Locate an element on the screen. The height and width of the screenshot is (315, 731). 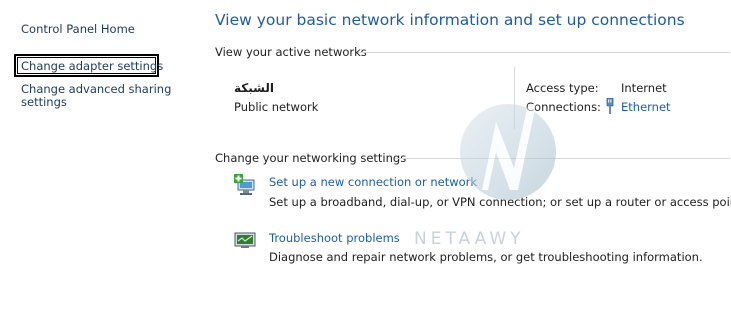
change-adapter-settings-link: Change adapter settings is located at coordinates (92, 66).